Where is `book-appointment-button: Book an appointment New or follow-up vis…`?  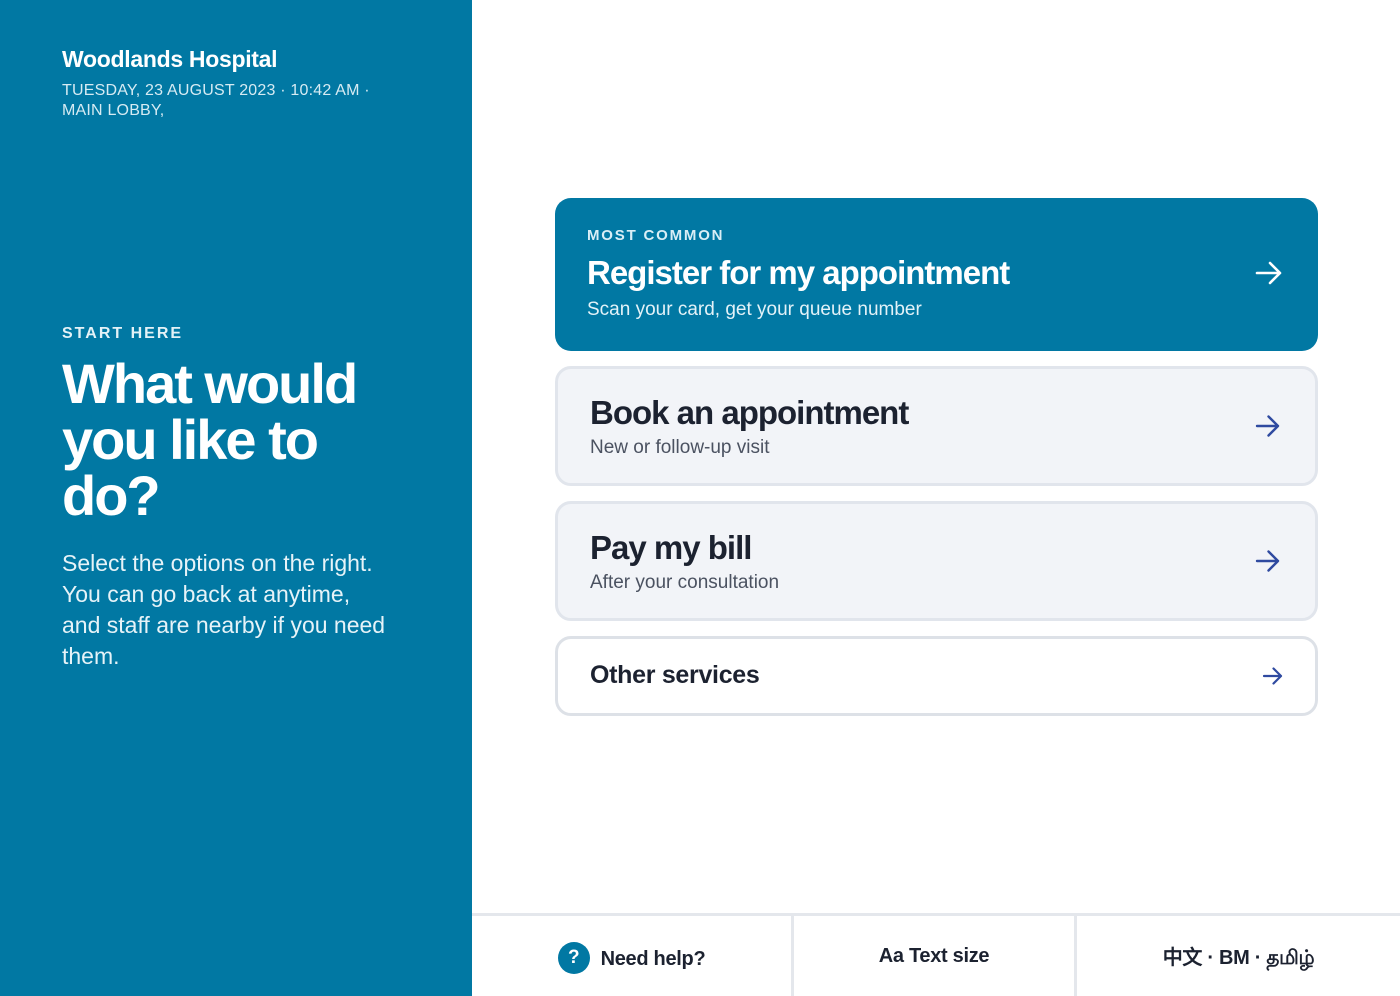 book-appointment-button: Book an appointment New or follow-up vis… is located at coordinates (936, 426).